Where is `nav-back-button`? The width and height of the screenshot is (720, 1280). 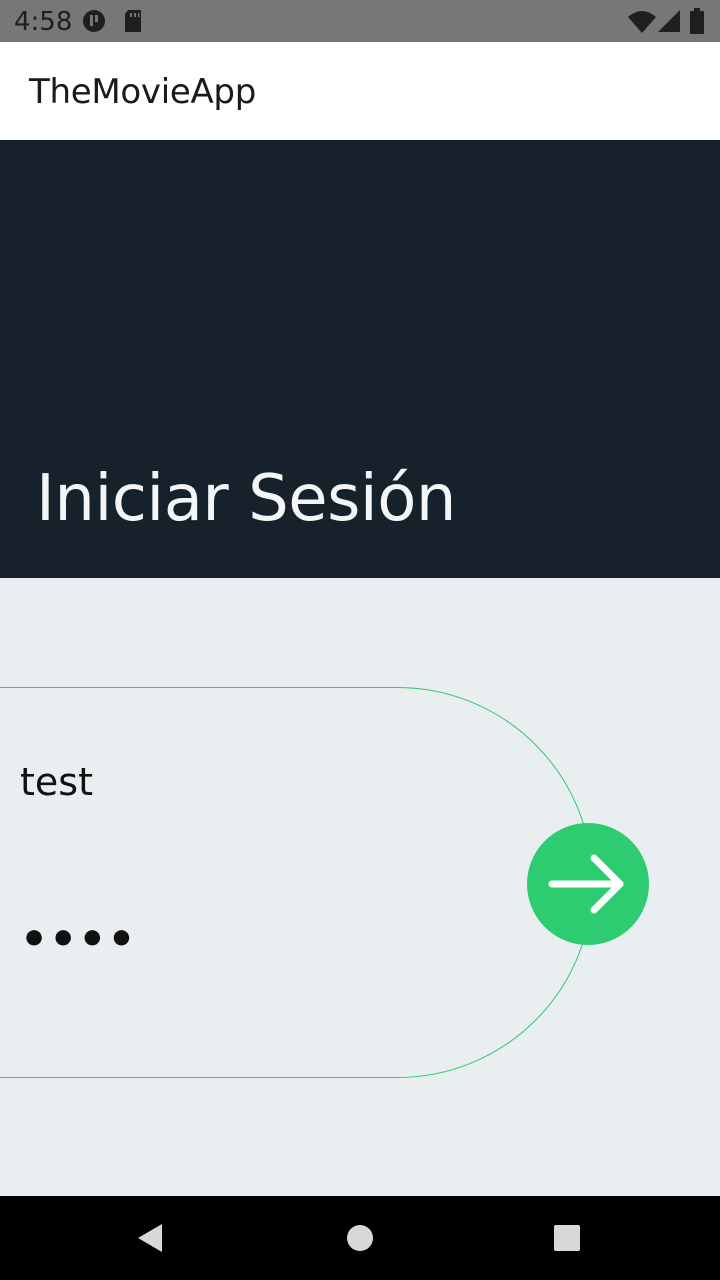 nav-back-button is located at coordinates (150, 1238).